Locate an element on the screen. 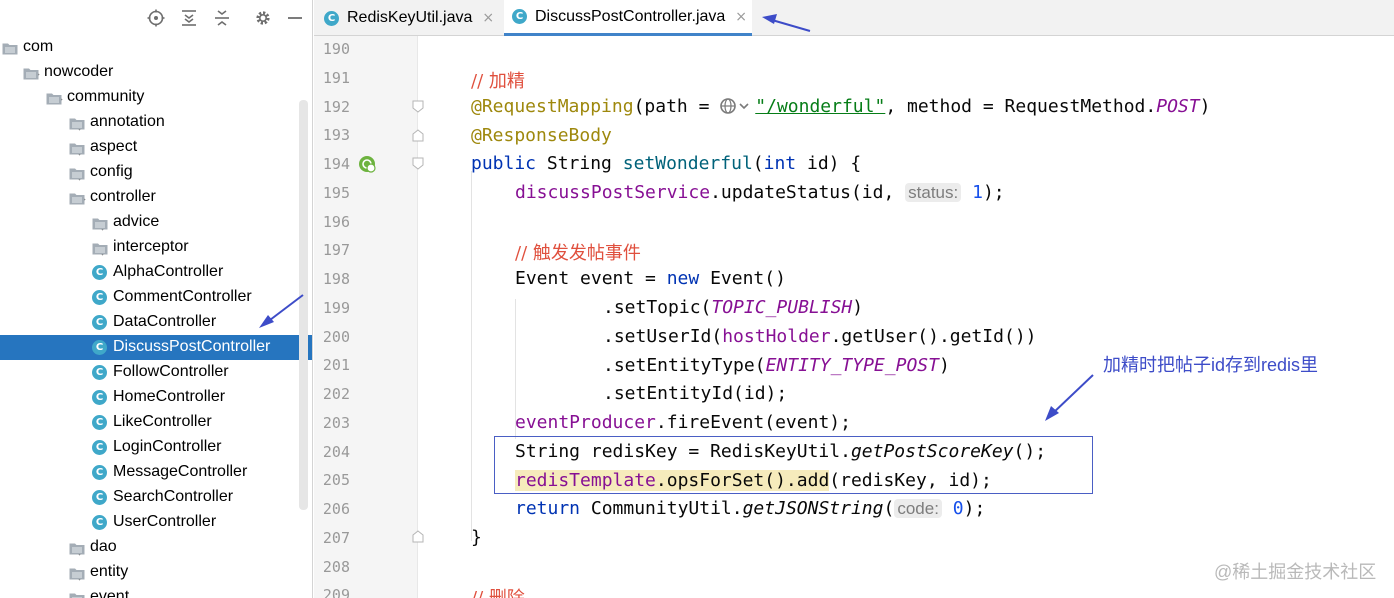  code-line-202: .setEntityId(id); is located at coordinates (695, 393).